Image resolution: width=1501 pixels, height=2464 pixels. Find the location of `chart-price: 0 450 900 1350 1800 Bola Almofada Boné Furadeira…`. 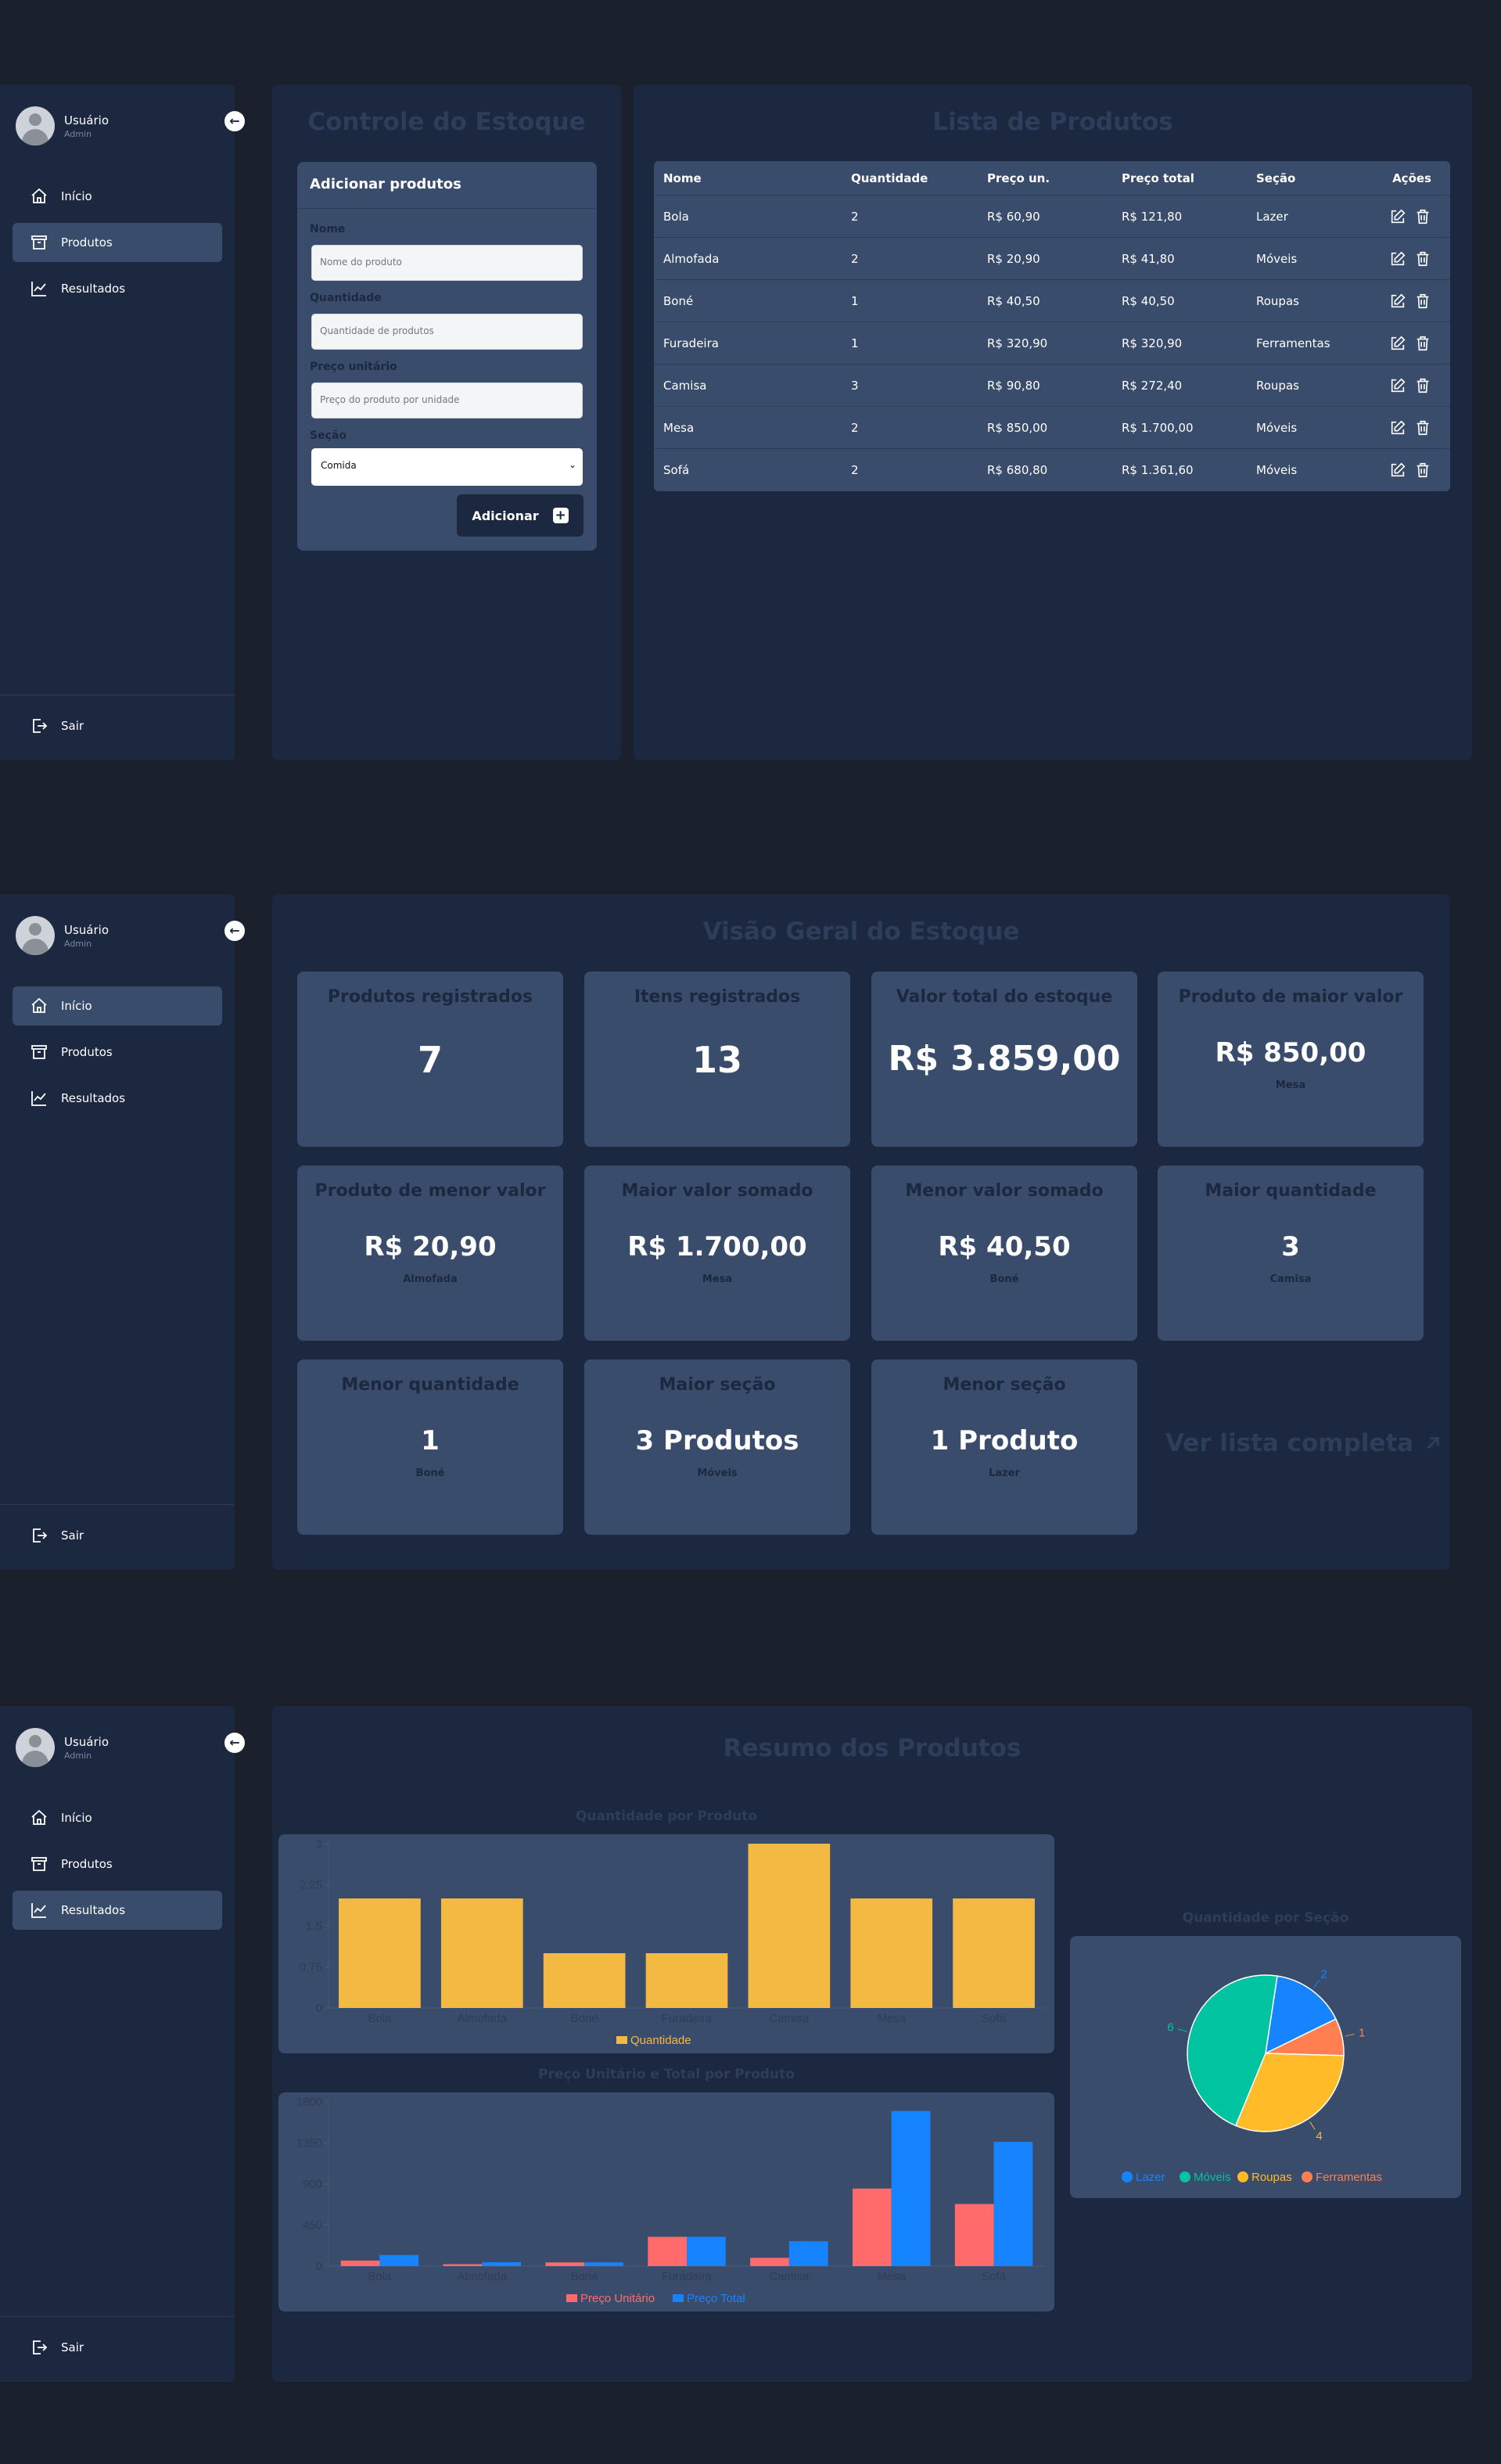

chart-price: 0 450 900 1350 1800 Bola Almofada Boné Furadeira… is located at coordinates (666, 2201).